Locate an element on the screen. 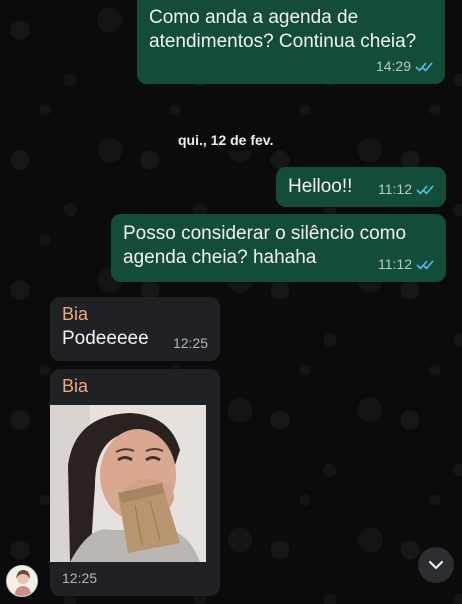 The height and width of the screenshot is (604, 462). avatar is located at coordinates (22, 581).